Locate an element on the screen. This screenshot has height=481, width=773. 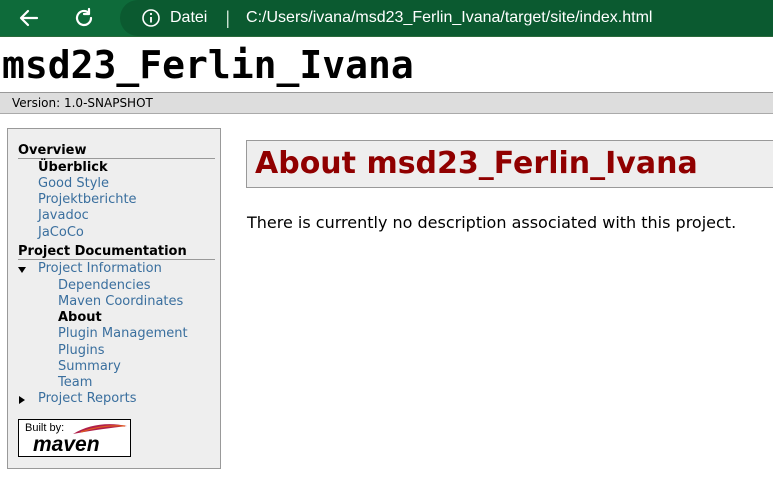
nav-item-projektberichte: Projektberichte is located at coordinates (87, 199).